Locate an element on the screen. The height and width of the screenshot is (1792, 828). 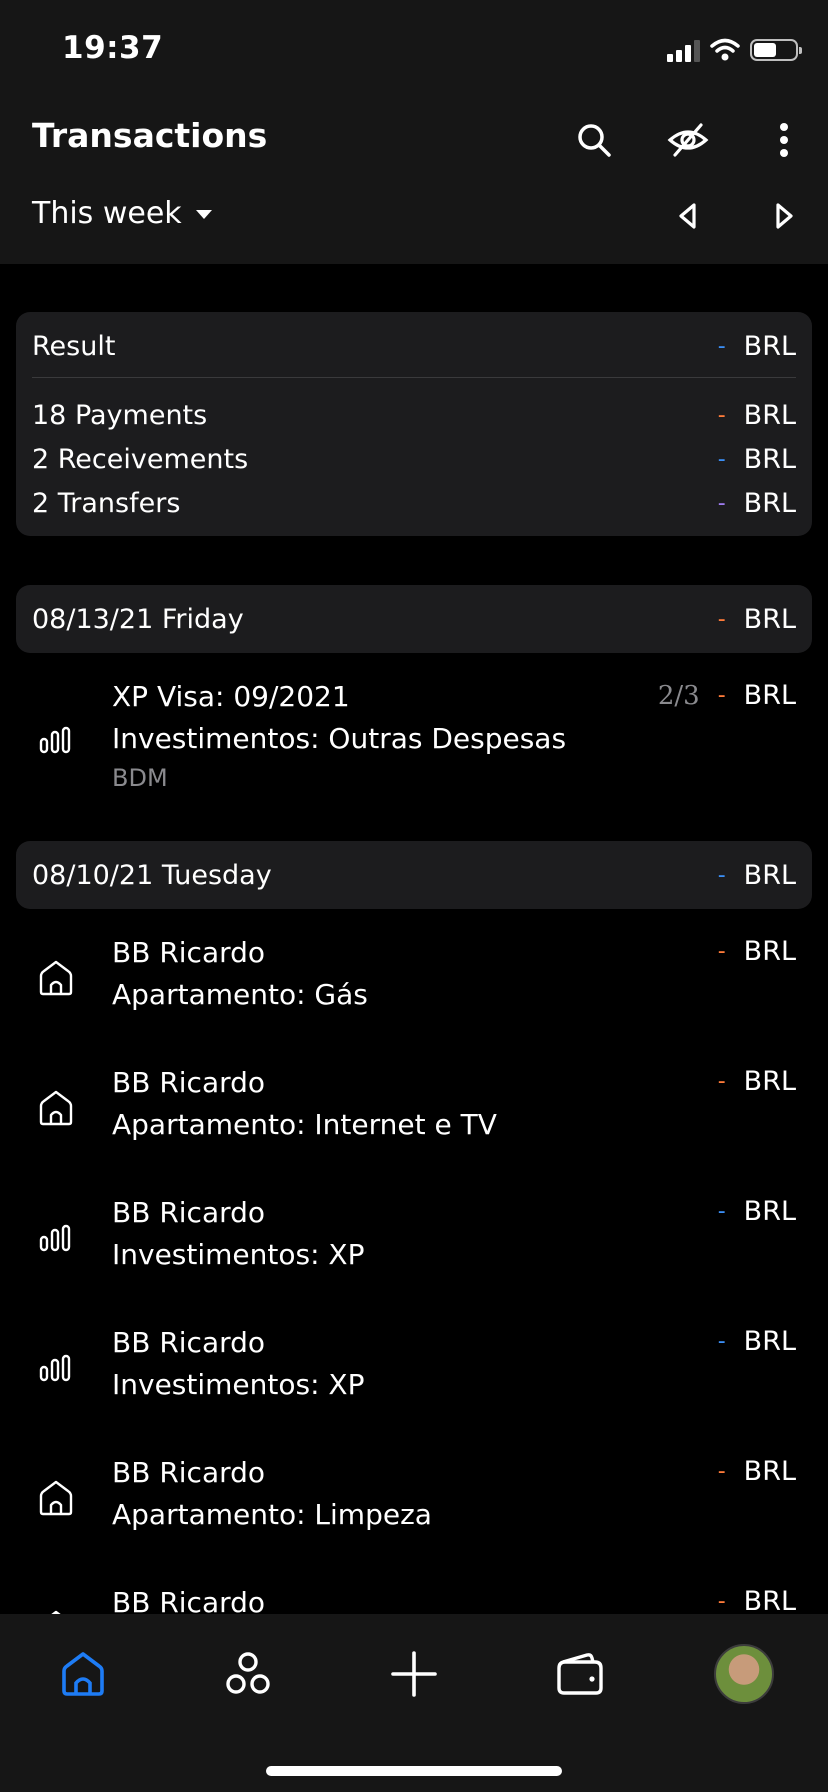
receivements-currency: BRL is located at coordinates (769, 459).